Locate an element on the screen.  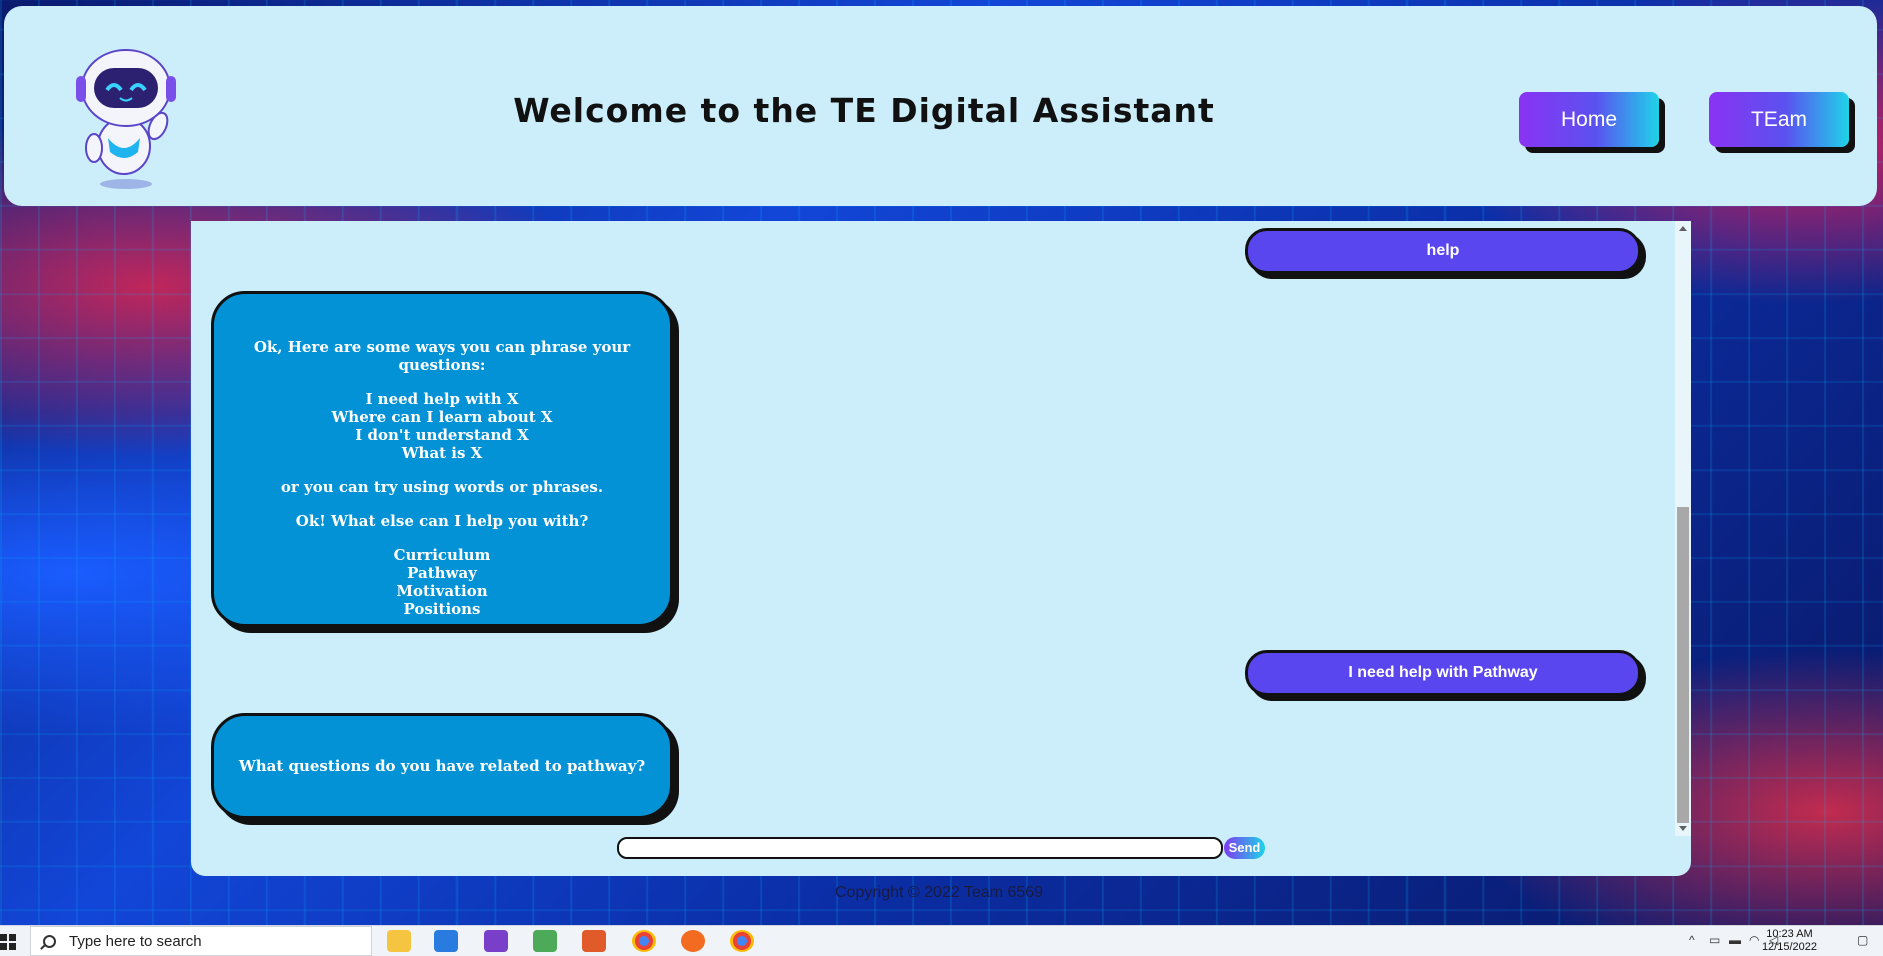
scroll-thumb is located at coordinates (1683, 665).